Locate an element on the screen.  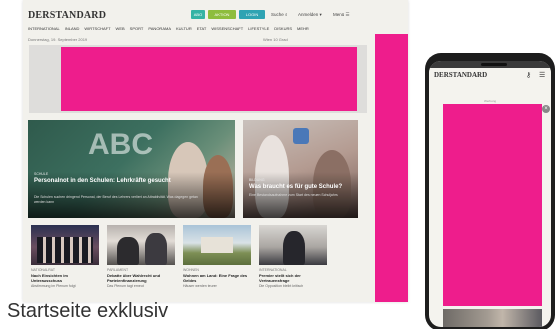
weather-line: Wien 10 Grad is located at coordinates (275, 39).